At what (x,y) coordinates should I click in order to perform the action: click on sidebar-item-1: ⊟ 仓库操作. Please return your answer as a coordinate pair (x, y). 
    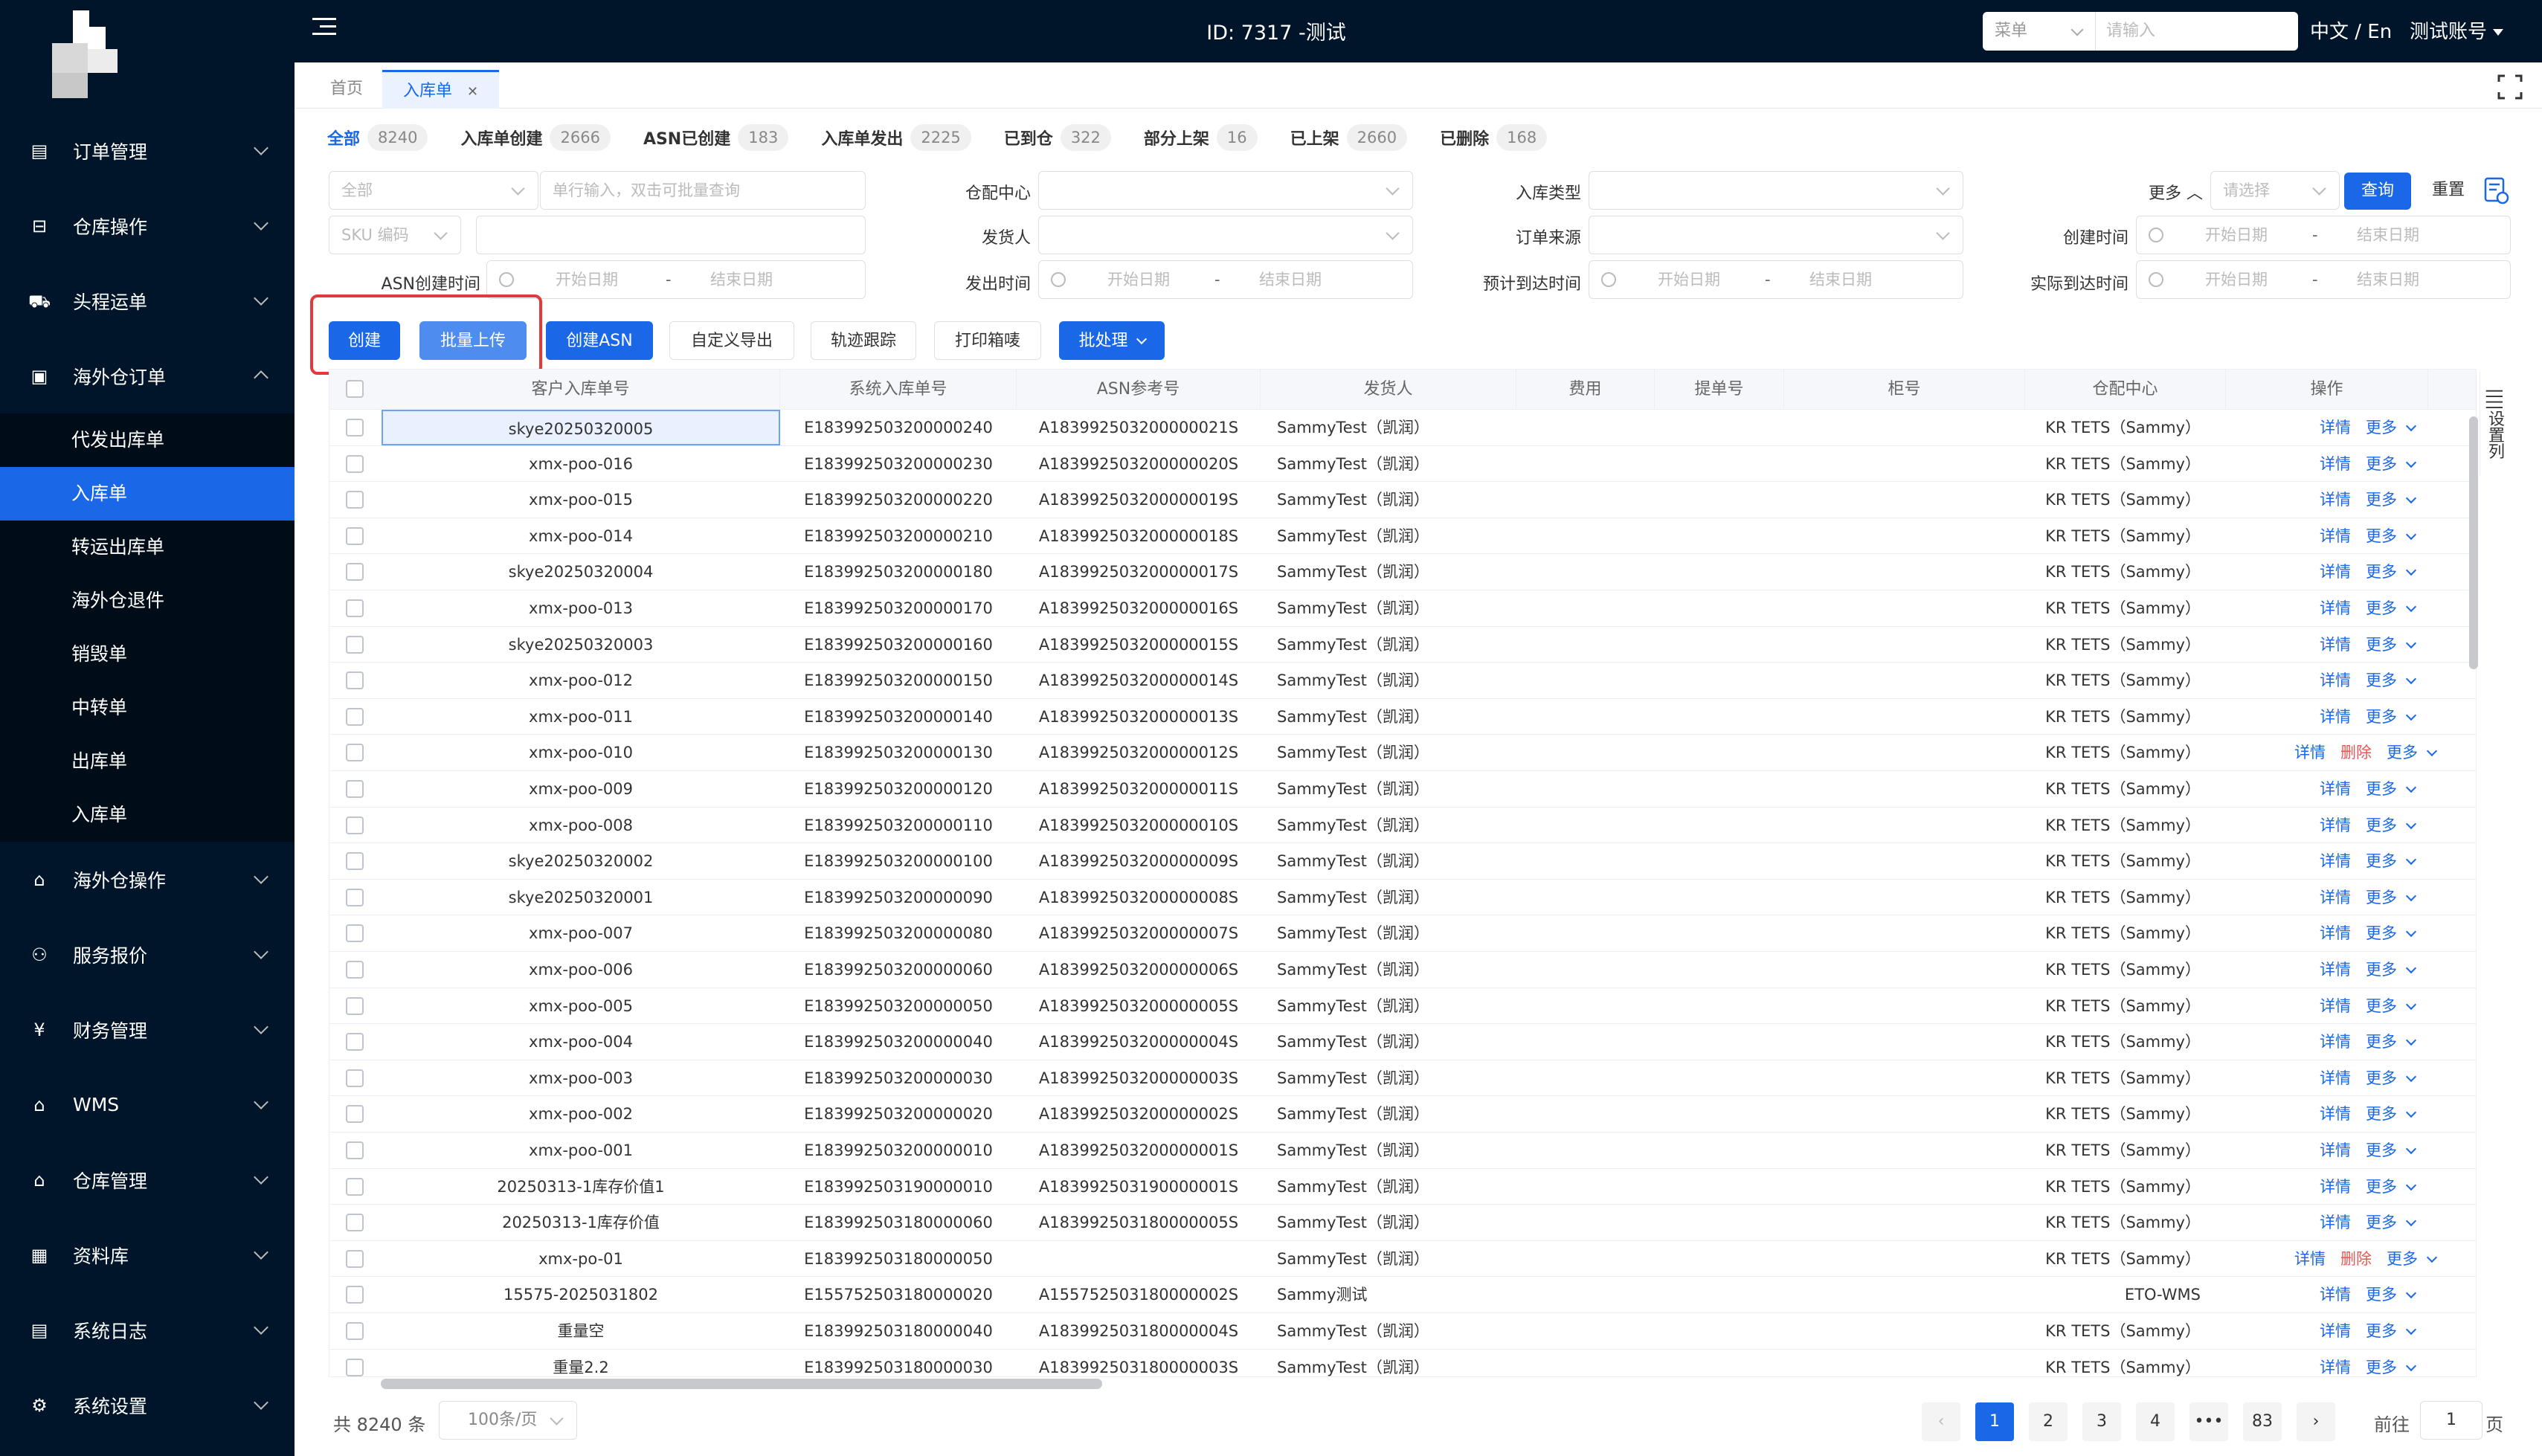
    Looking at the image, I should click on (147, 226).